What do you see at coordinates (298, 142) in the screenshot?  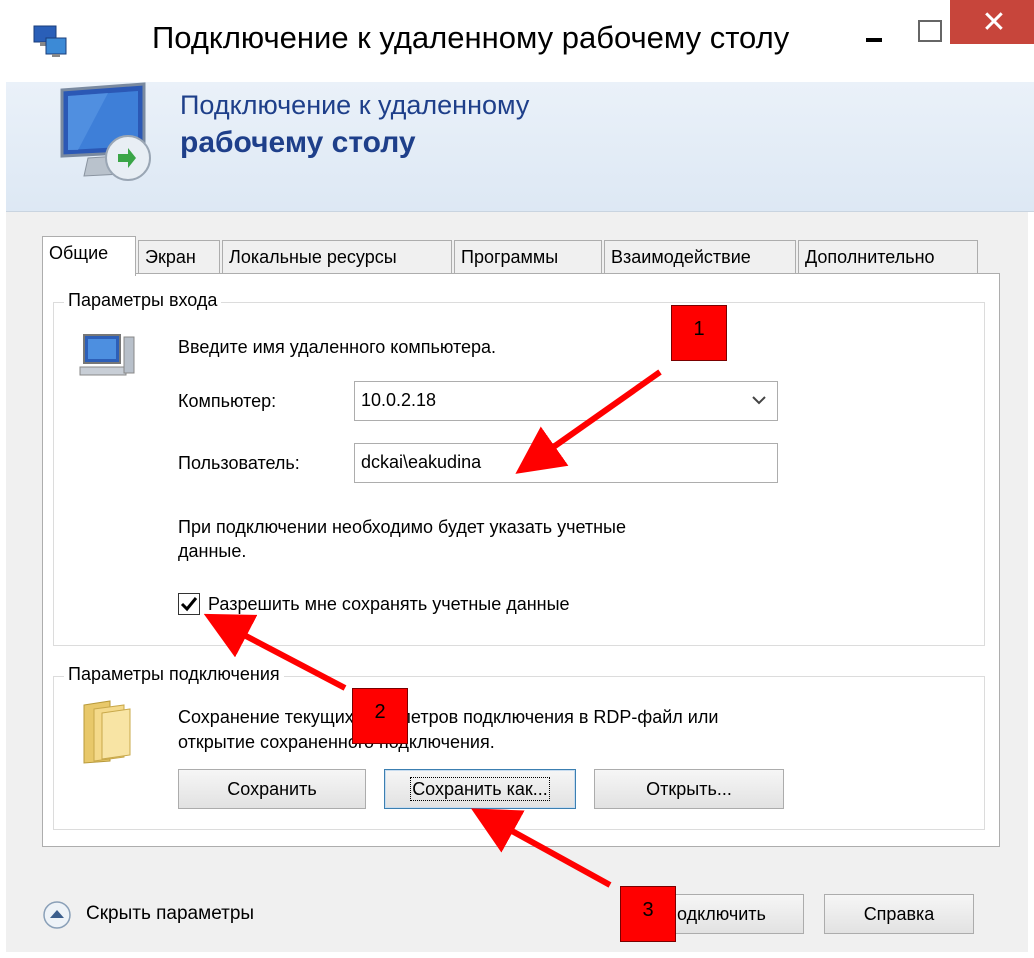 I see `banner-title-line2: рабочему столу` at bounding box center [298, 142].